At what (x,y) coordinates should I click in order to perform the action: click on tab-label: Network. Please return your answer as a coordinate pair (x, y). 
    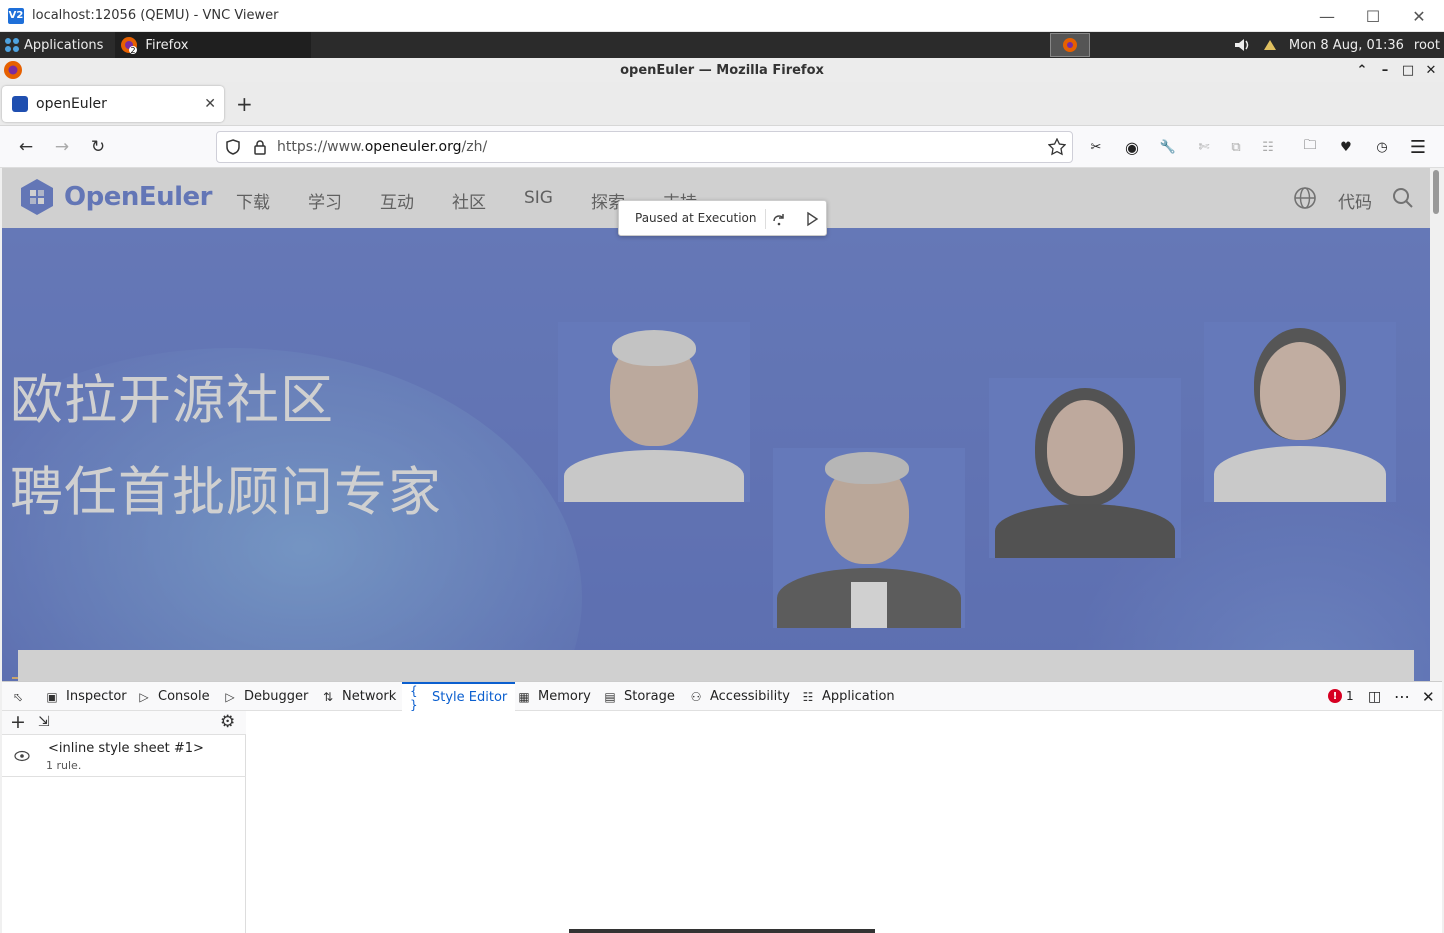
    Looking at the image, I should click on (369, 696).